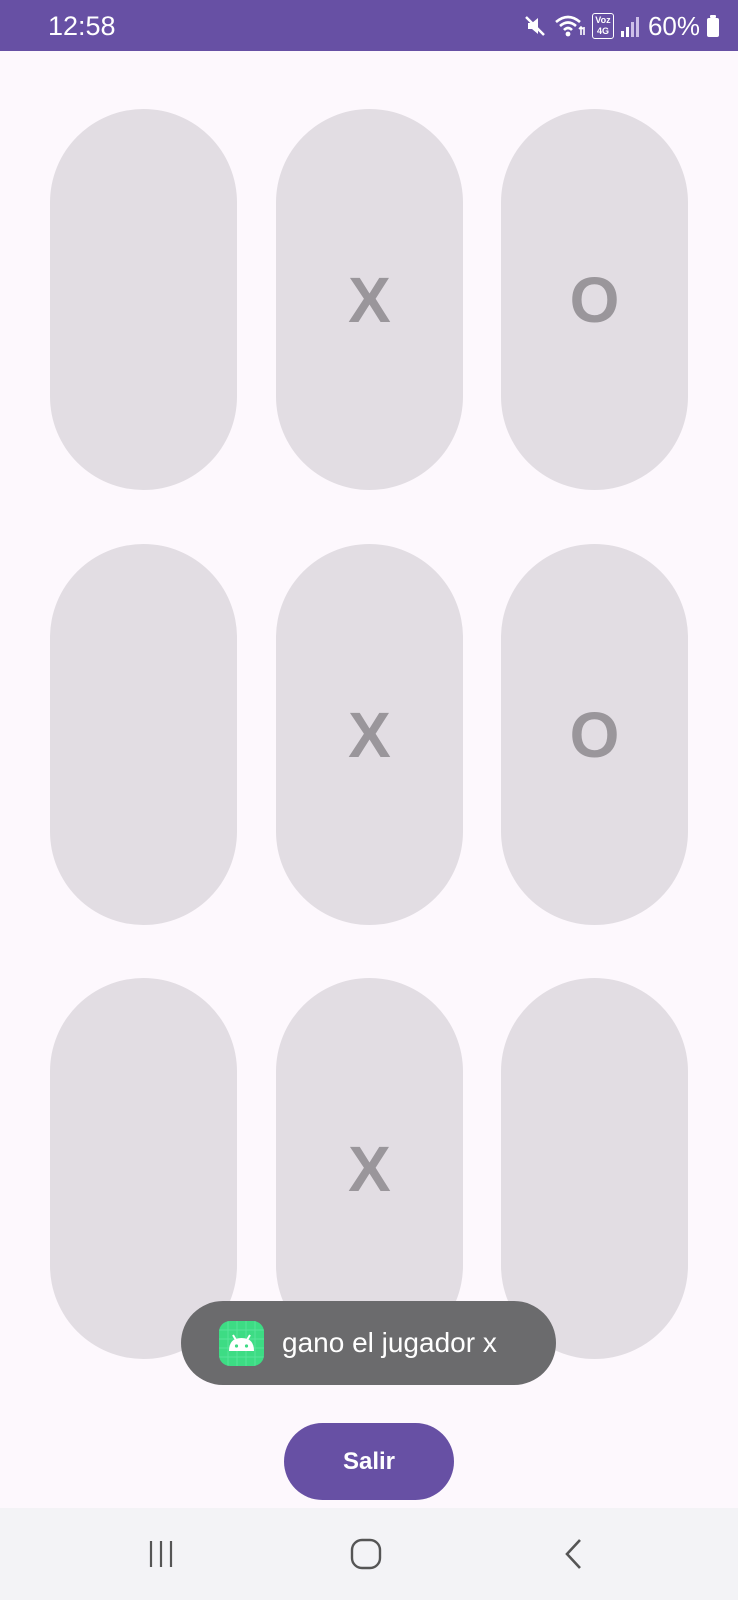  What do you see at coordinates (594, 299) in the screenshot?
I see `board-cell-3: O` at bounding box center [594, 299].